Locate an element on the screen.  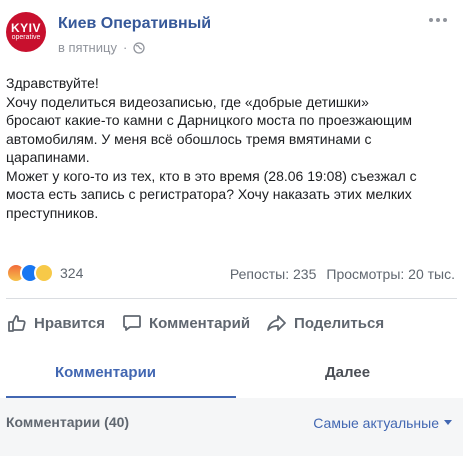
tab-next: Далее is located at coordinates (347, 372).